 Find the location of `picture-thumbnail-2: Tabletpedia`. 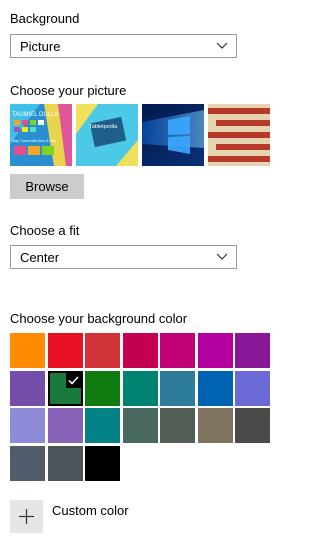

picture-thumbnail-2: Tabletpedia is located at coordinates (107, 135).